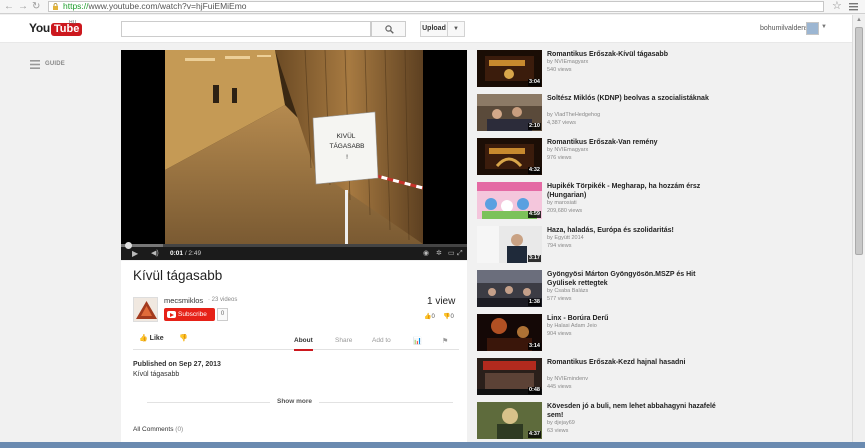 This screenshot has height=448, width=865. I want to click on logo-you: You, so click(39, 28).